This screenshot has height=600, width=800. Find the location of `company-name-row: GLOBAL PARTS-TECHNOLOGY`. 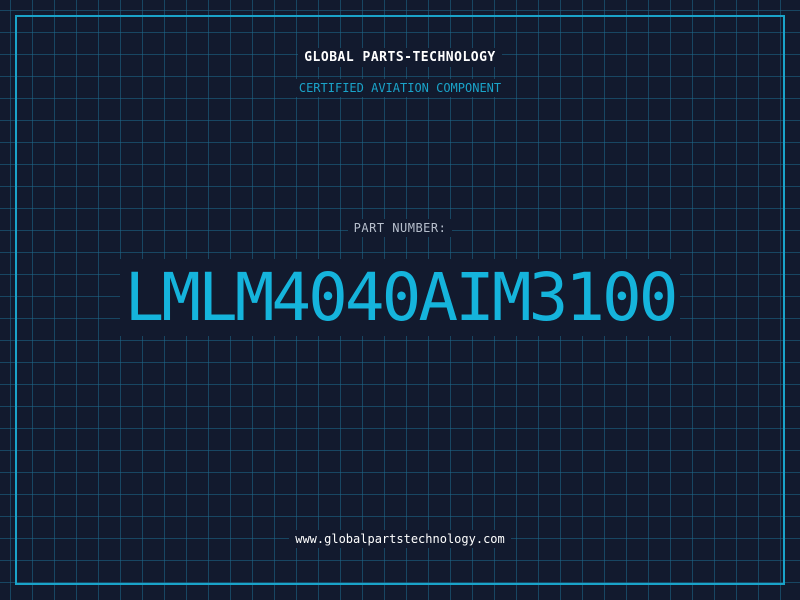

company-name-row: GLOBAL PARTS-TECHNOLOGY is located at coordinates (400, 57).